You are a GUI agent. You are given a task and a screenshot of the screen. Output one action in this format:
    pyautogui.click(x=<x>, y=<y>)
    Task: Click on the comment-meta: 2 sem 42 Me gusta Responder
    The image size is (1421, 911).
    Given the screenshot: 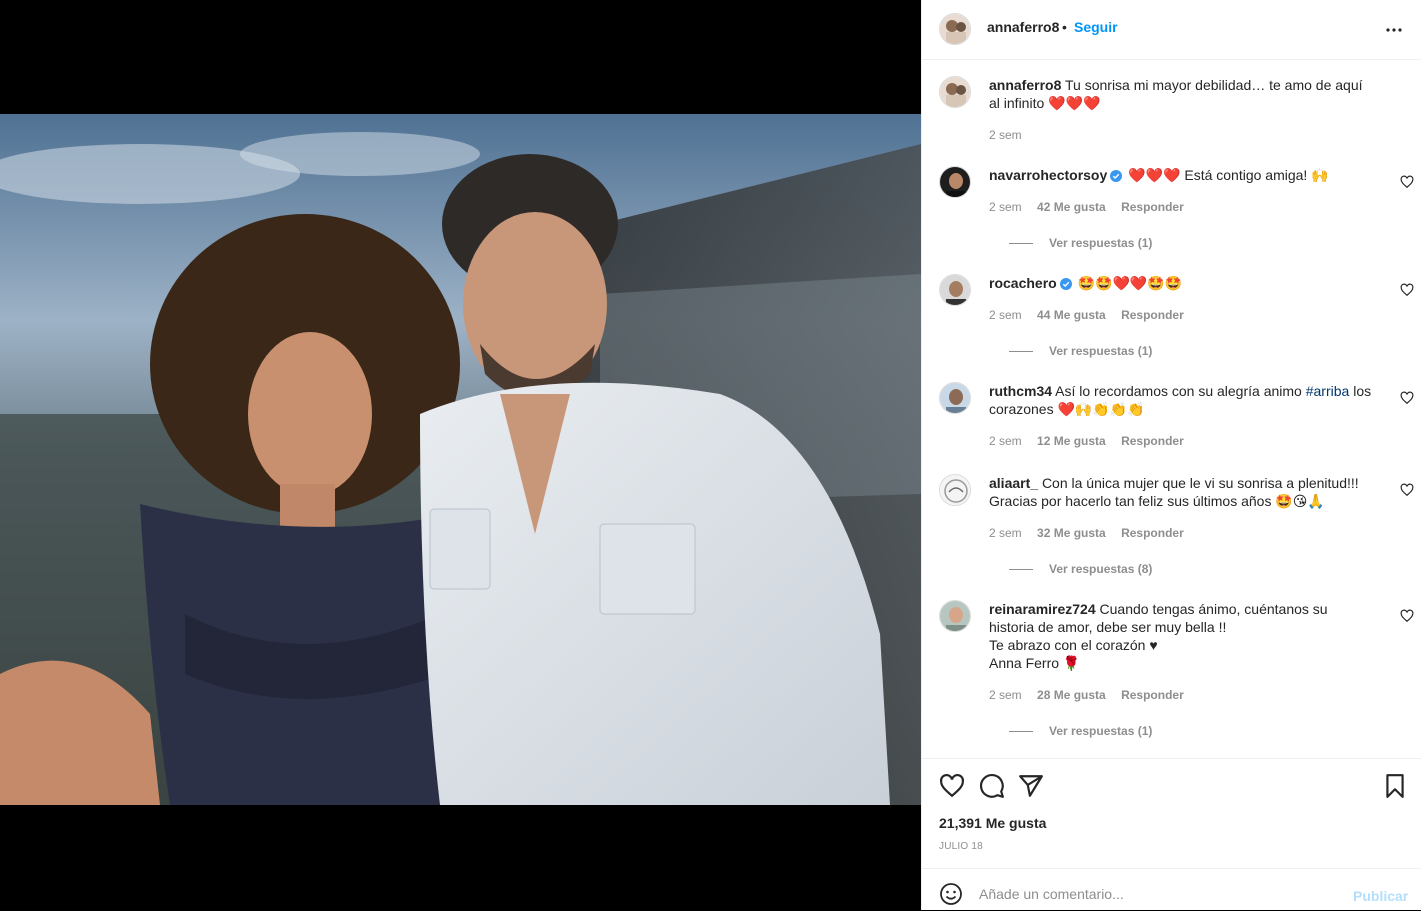 What is the action you would take?
    pyautogui.click(x=1092, y=207)
    